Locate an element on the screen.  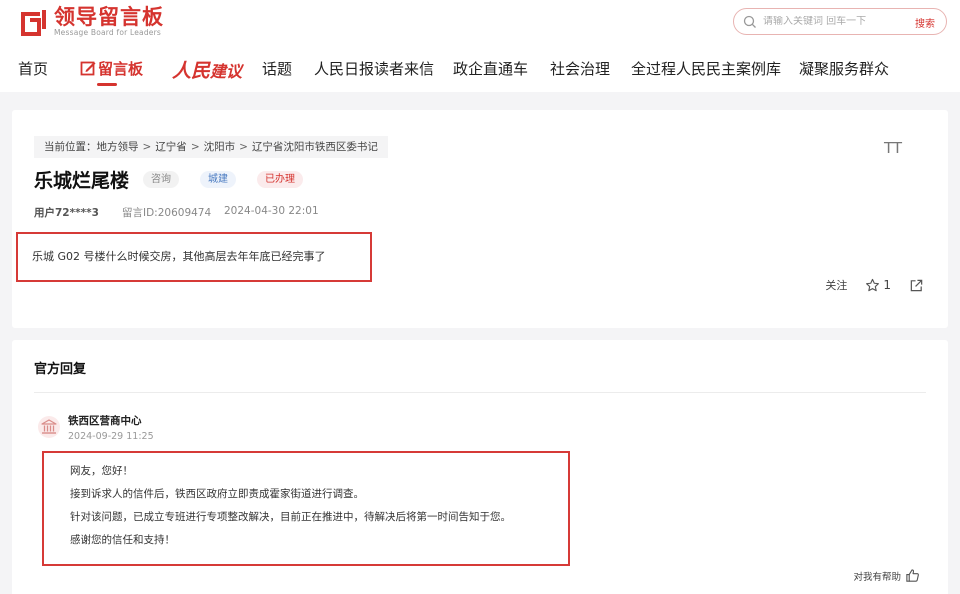
message-author: 用户72****3 is located at coordinates (66, 213).